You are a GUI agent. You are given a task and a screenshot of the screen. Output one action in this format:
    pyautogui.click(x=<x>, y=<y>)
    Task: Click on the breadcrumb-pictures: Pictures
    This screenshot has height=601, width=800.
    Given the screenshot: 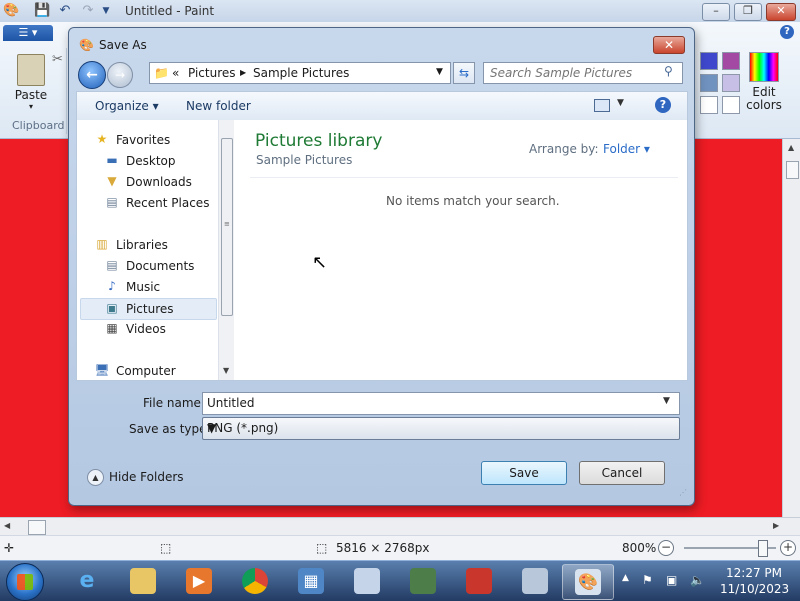 What is the action you would take?
    pyautogui.click(x=212, y=73)
    